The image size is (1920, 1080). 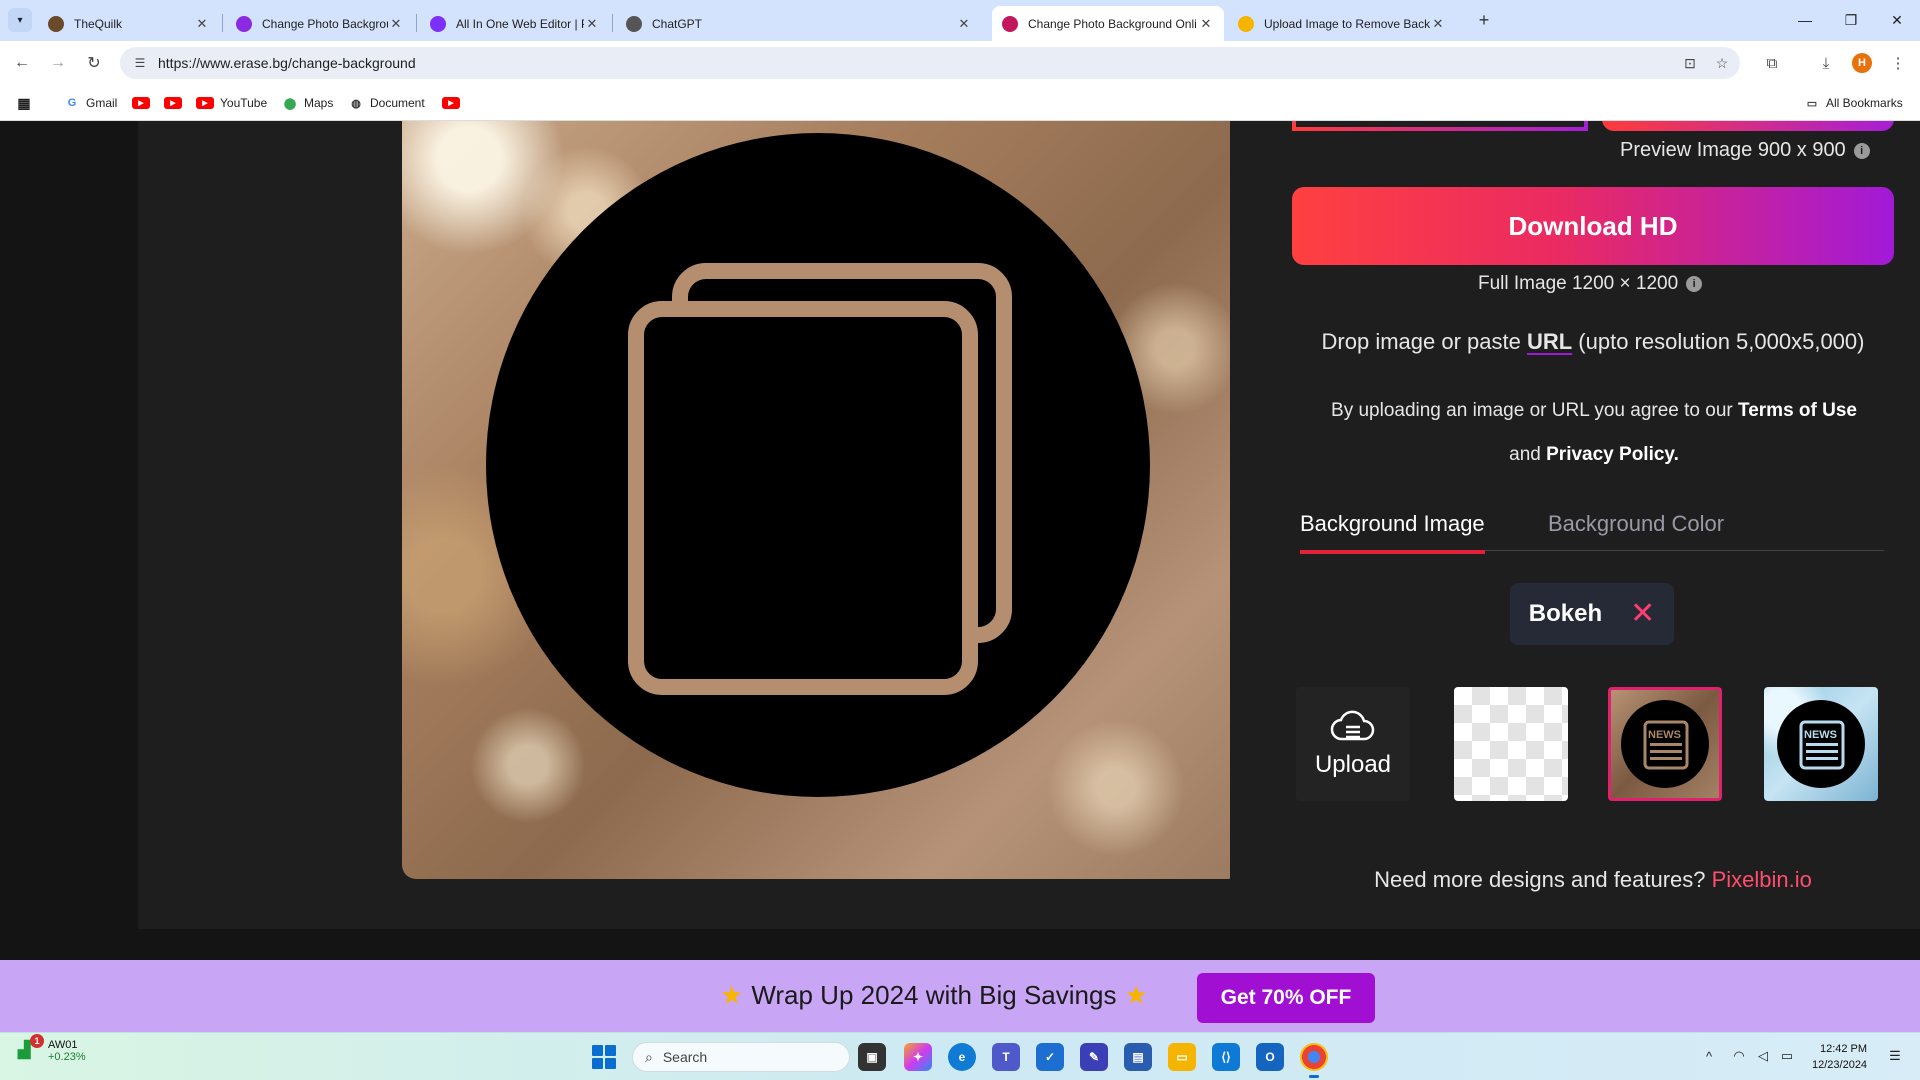 I want to click on filled-action-button, so click(x=1748, y=126).